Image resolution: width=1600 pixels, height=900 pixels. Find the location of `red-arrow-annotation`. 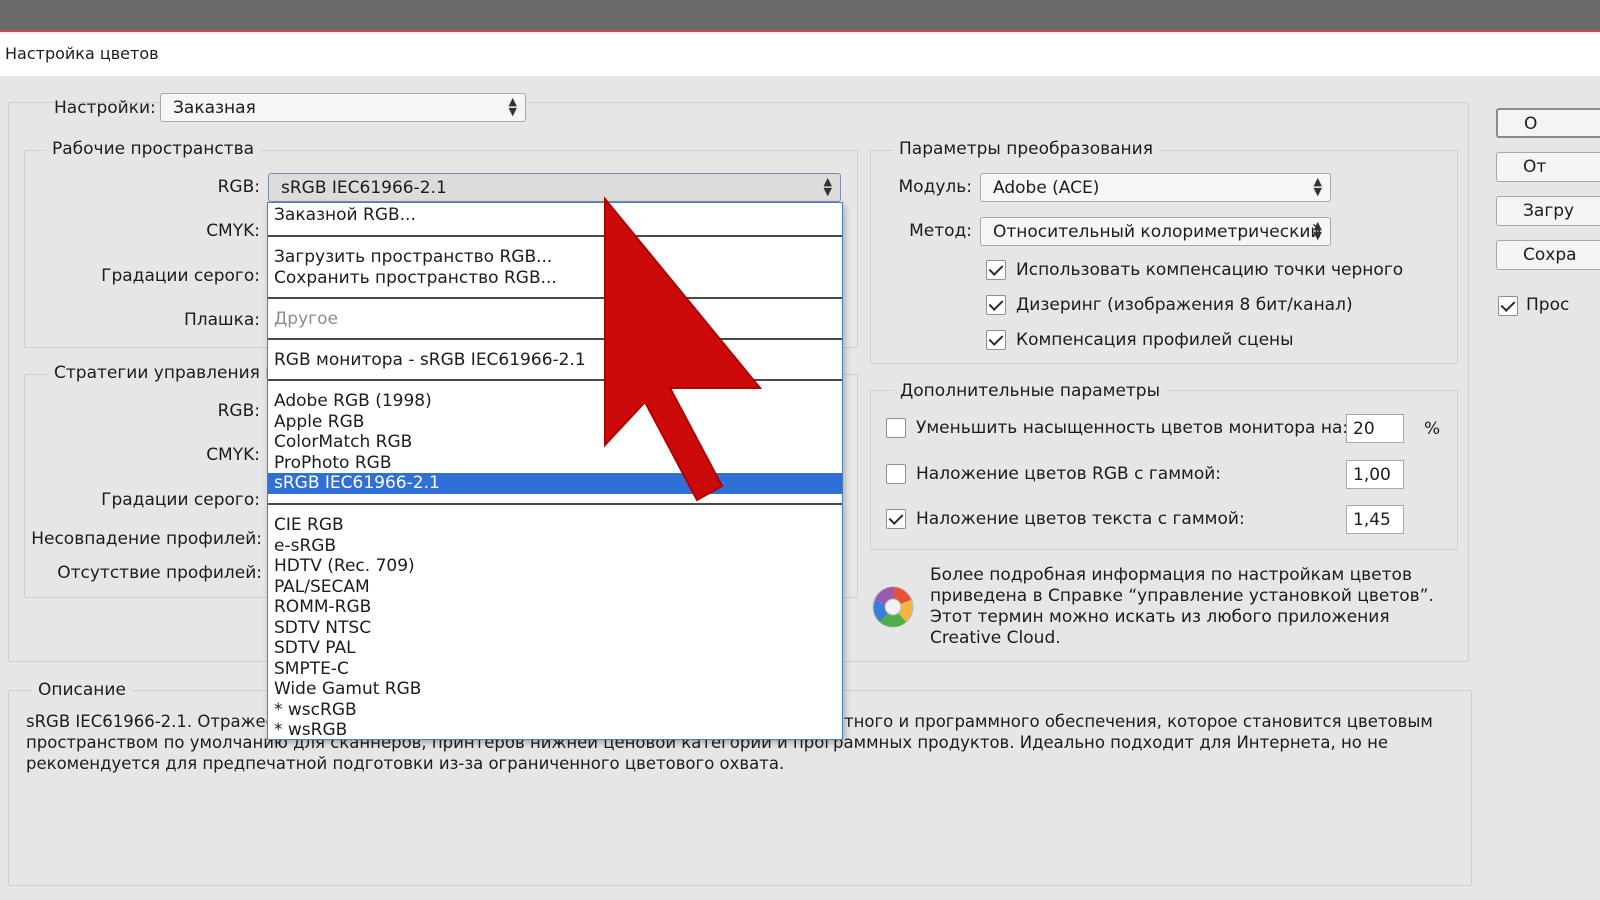

red-arrow-annotation is located at coordinates (683, 349).